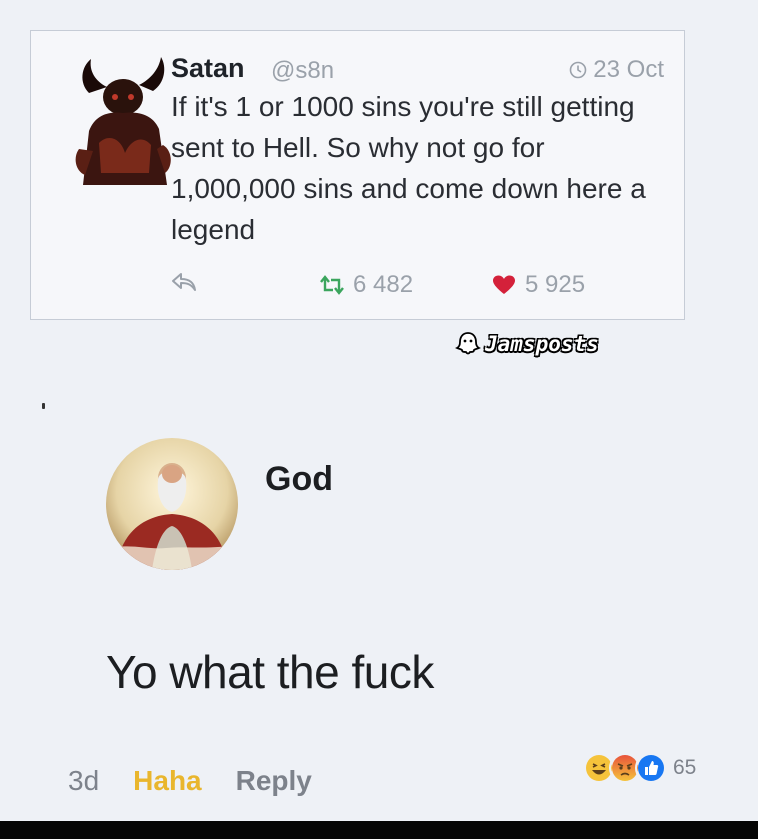  I want to click on reaction-summary: 65, so click(639, 768).